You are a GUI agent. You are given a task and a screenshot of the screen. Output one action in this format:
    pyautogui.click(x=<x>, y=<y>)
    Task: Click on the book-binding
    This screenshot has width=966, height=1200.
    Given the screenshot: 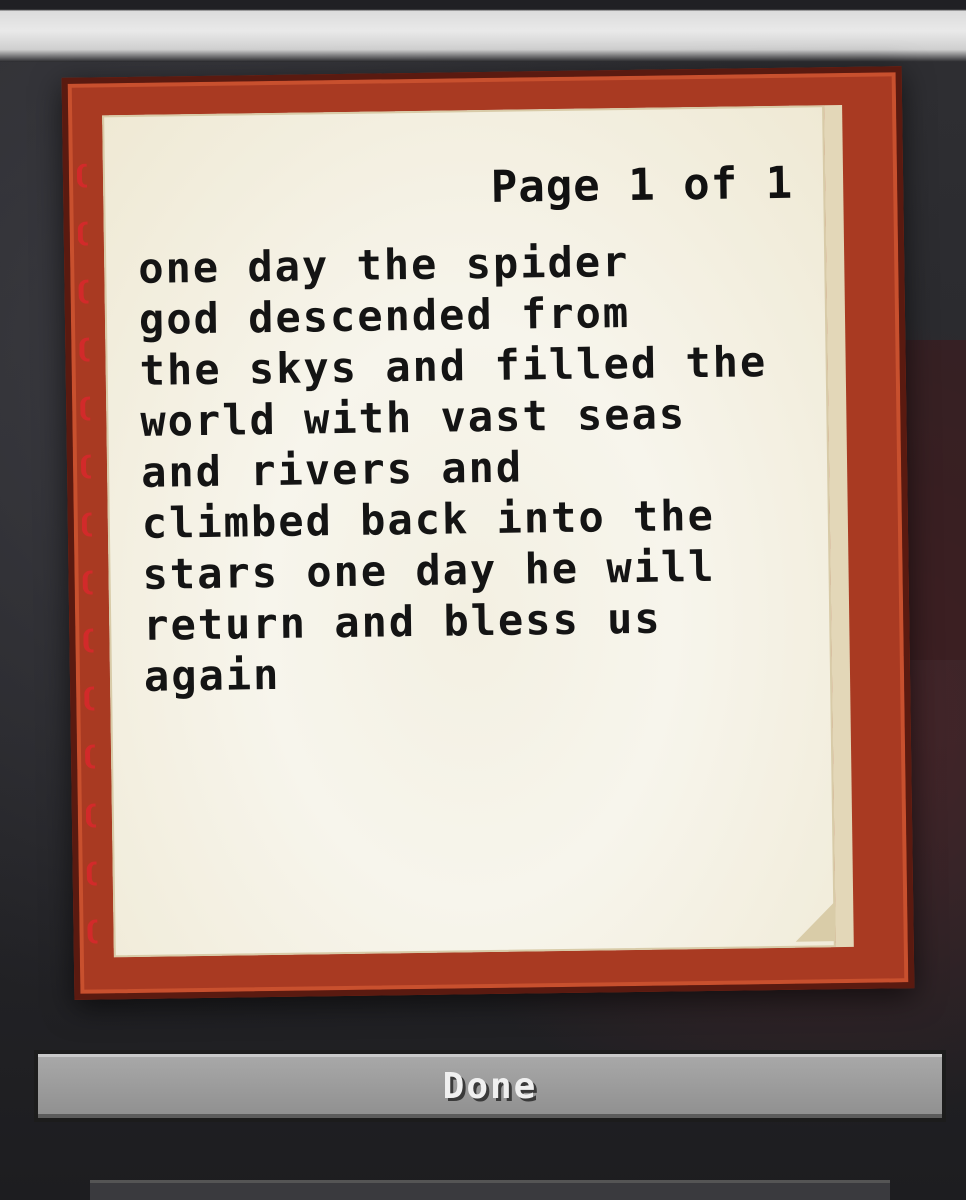 What is the action you would take?
    pyautogui.click(x=92, y=553)
    